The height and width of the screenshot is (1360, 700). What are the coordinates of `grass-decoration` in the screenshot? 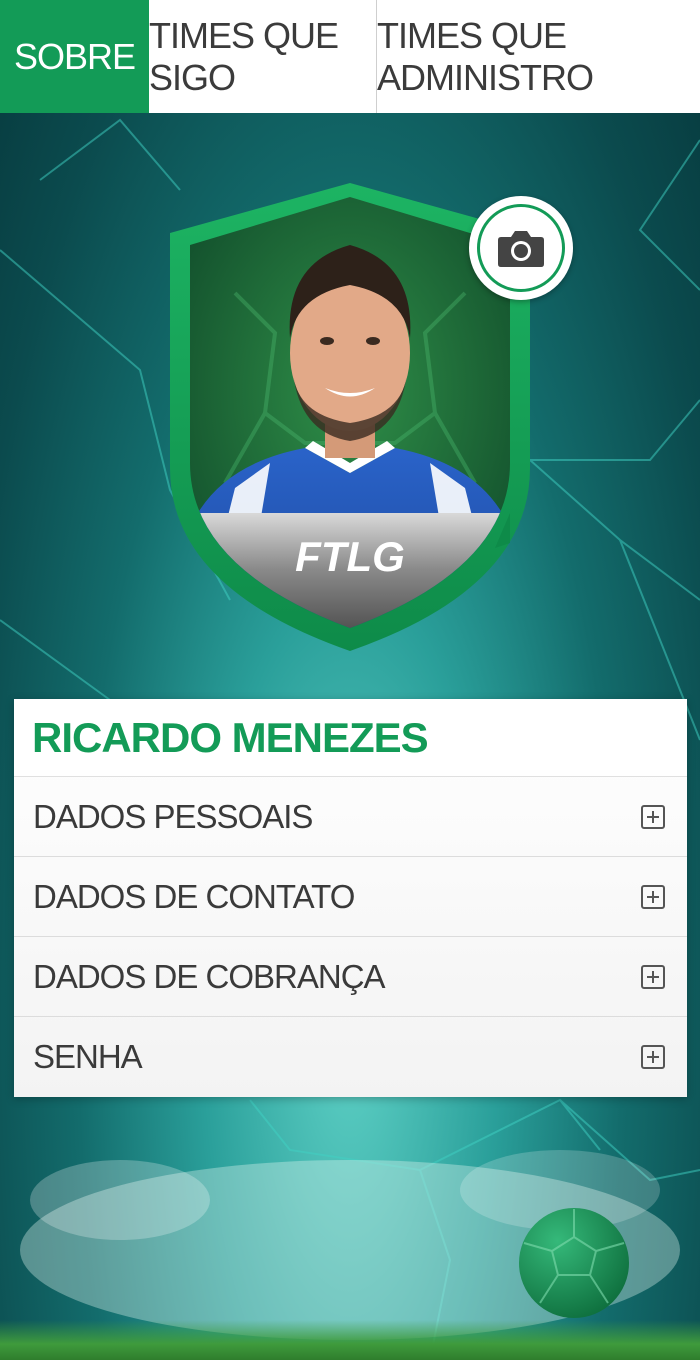 It's located at (350, 1340).